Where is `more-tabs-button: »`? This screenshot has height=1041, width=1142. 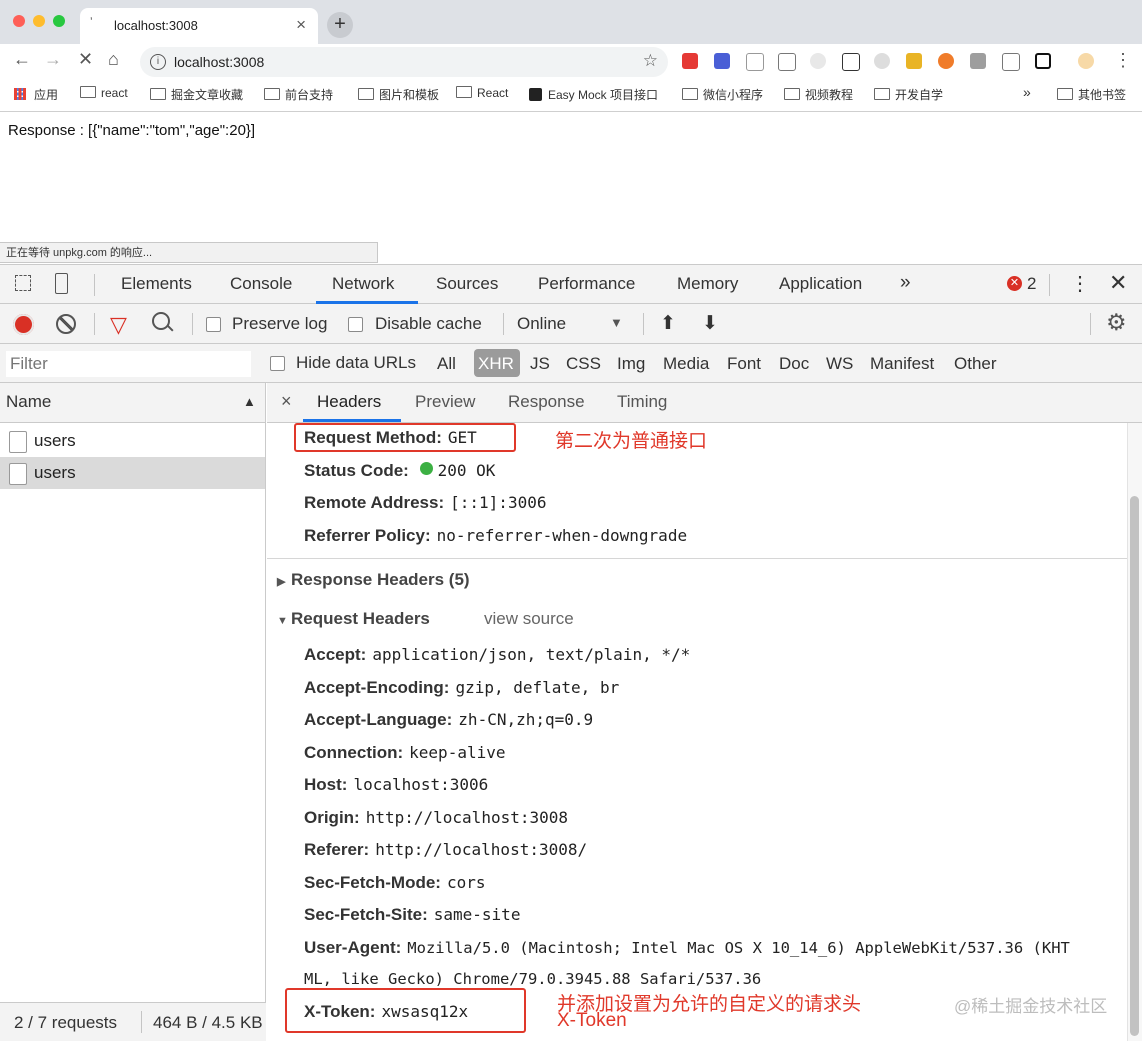 more-tabs-button: » is located at coordinates (905, 283).